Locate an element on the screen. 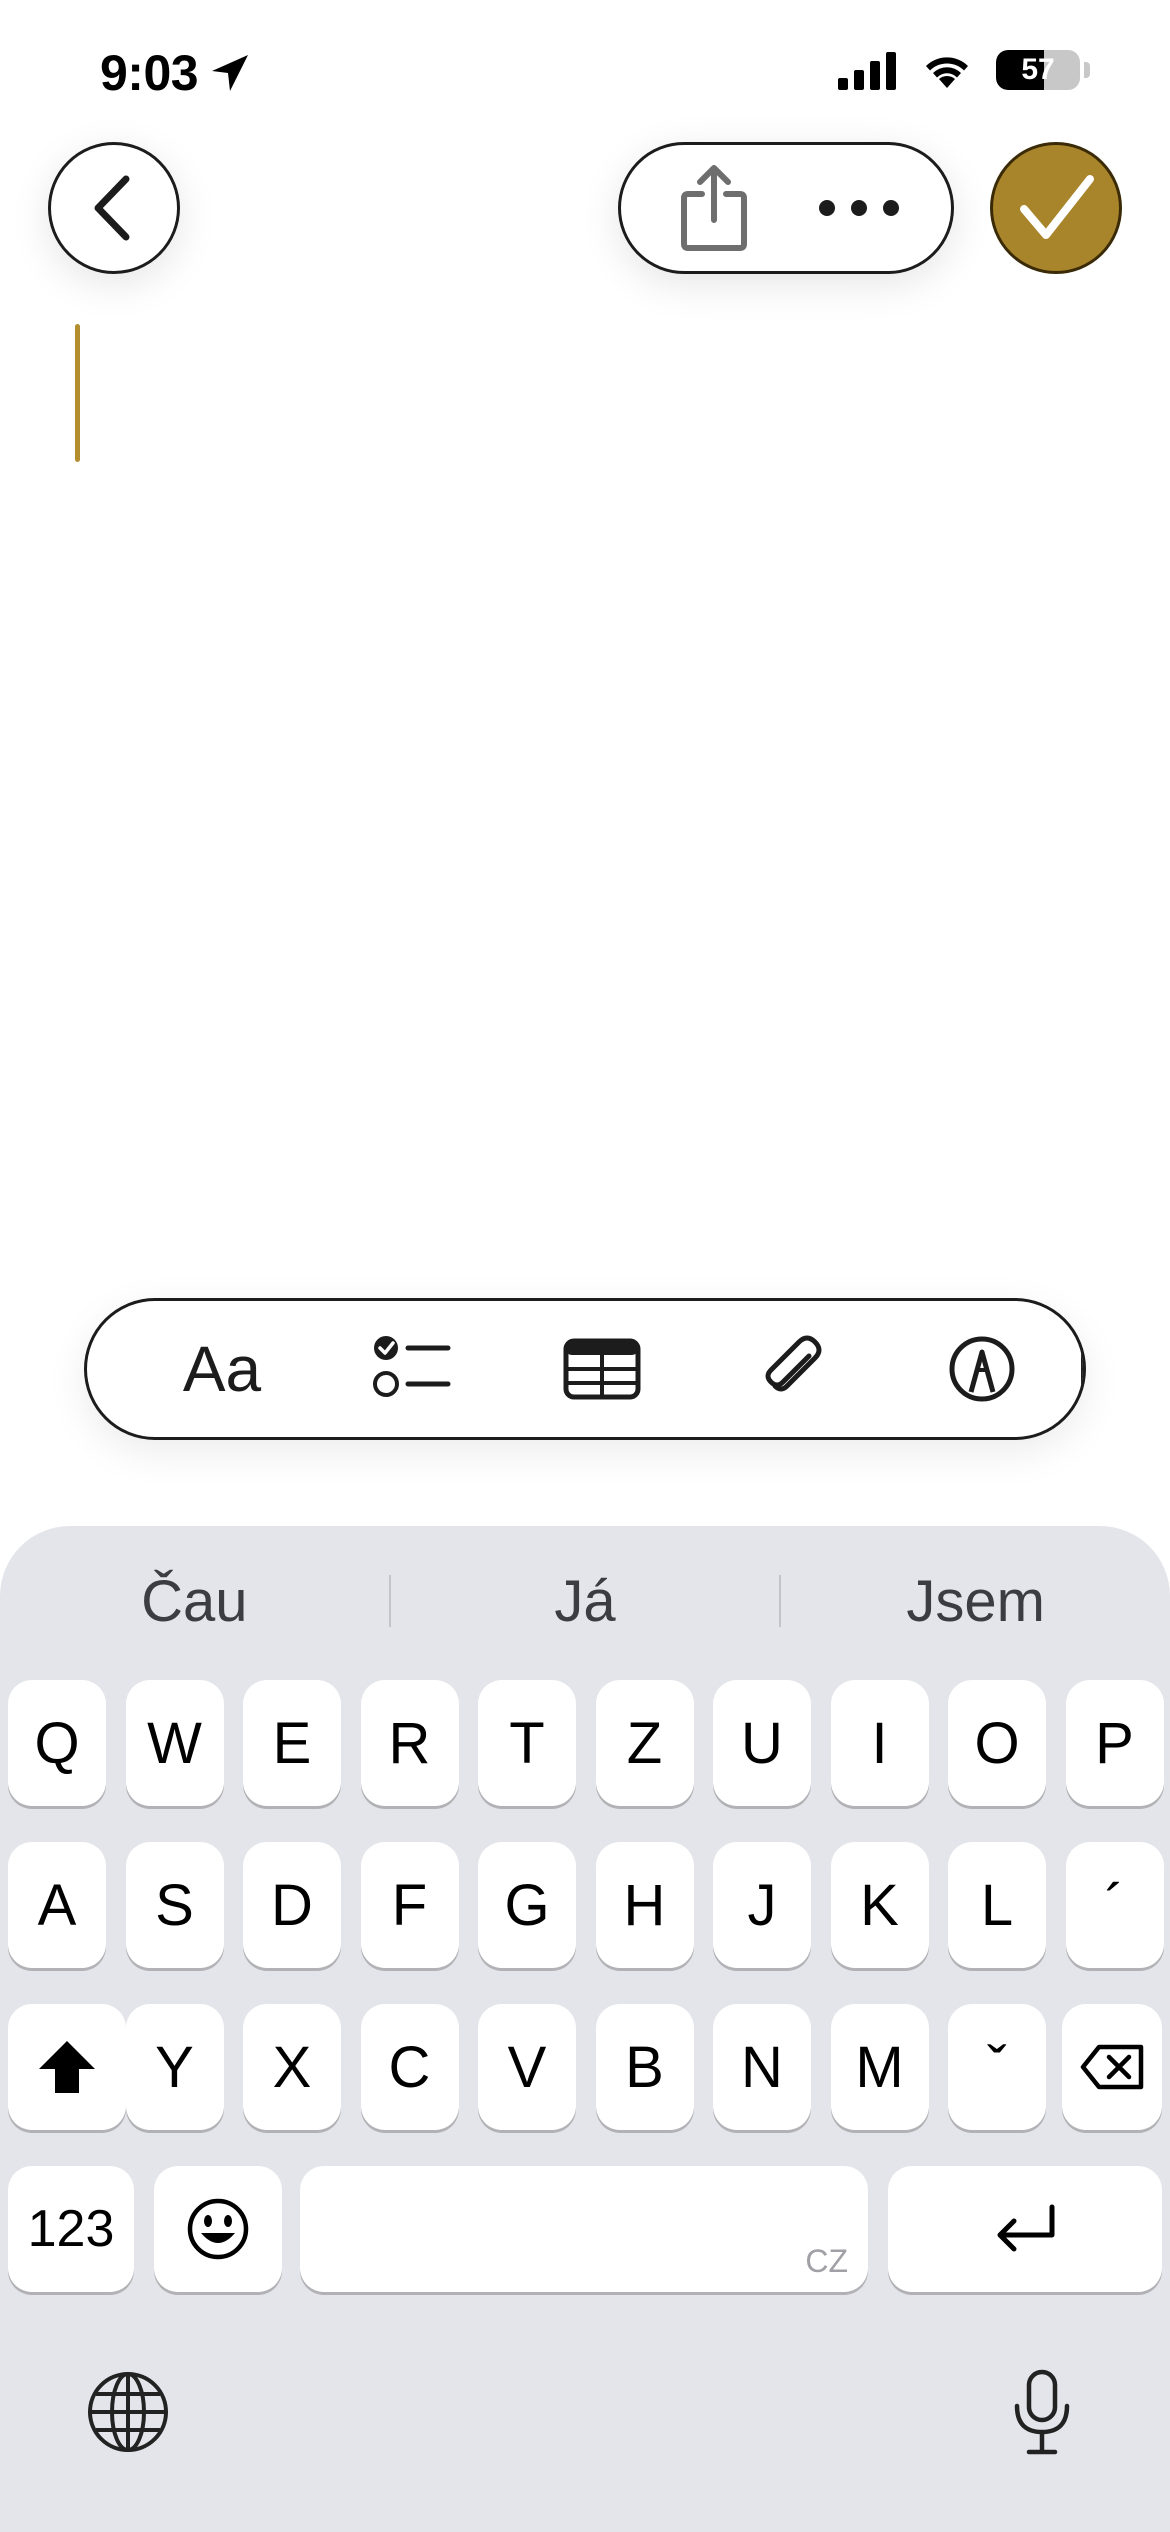  attachment-button is located at coordinates (792, 1369).